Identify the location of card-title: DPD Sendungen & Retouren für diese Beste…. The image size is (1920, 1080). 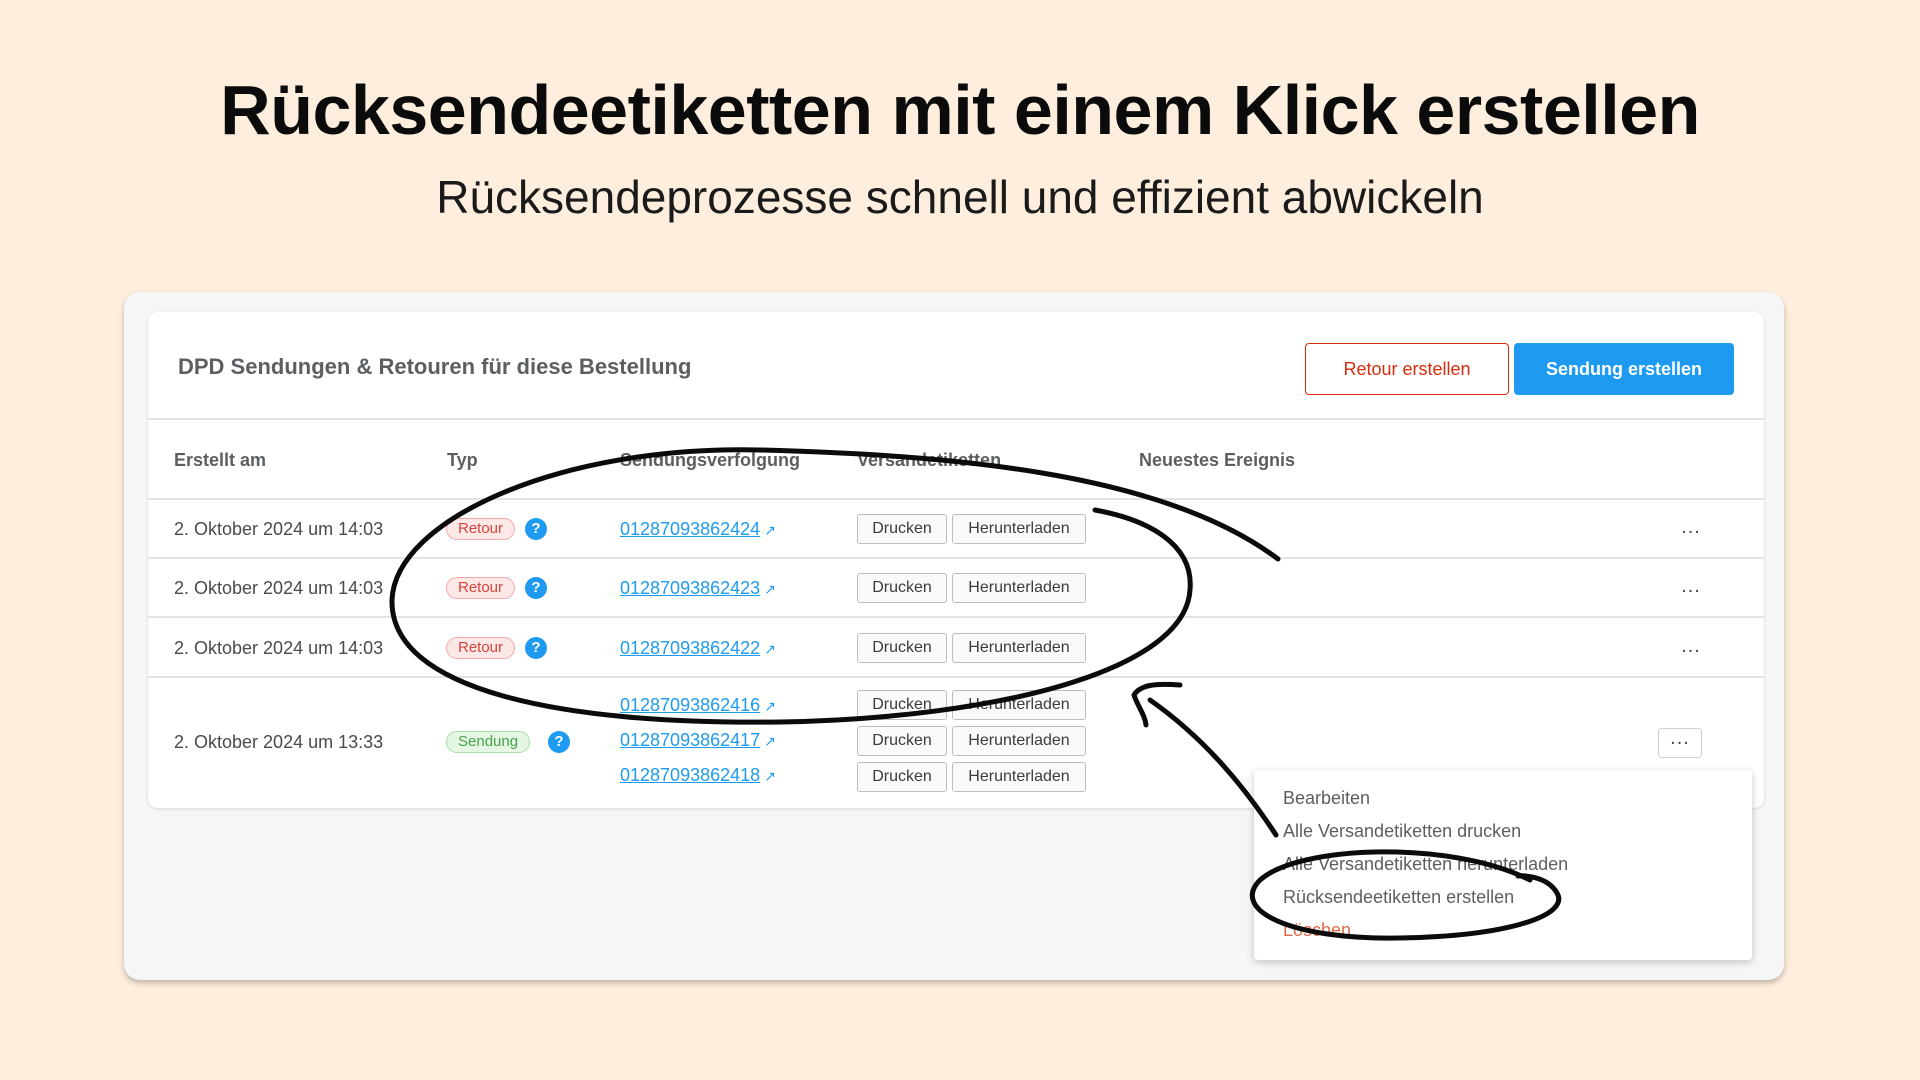
(435, 366).